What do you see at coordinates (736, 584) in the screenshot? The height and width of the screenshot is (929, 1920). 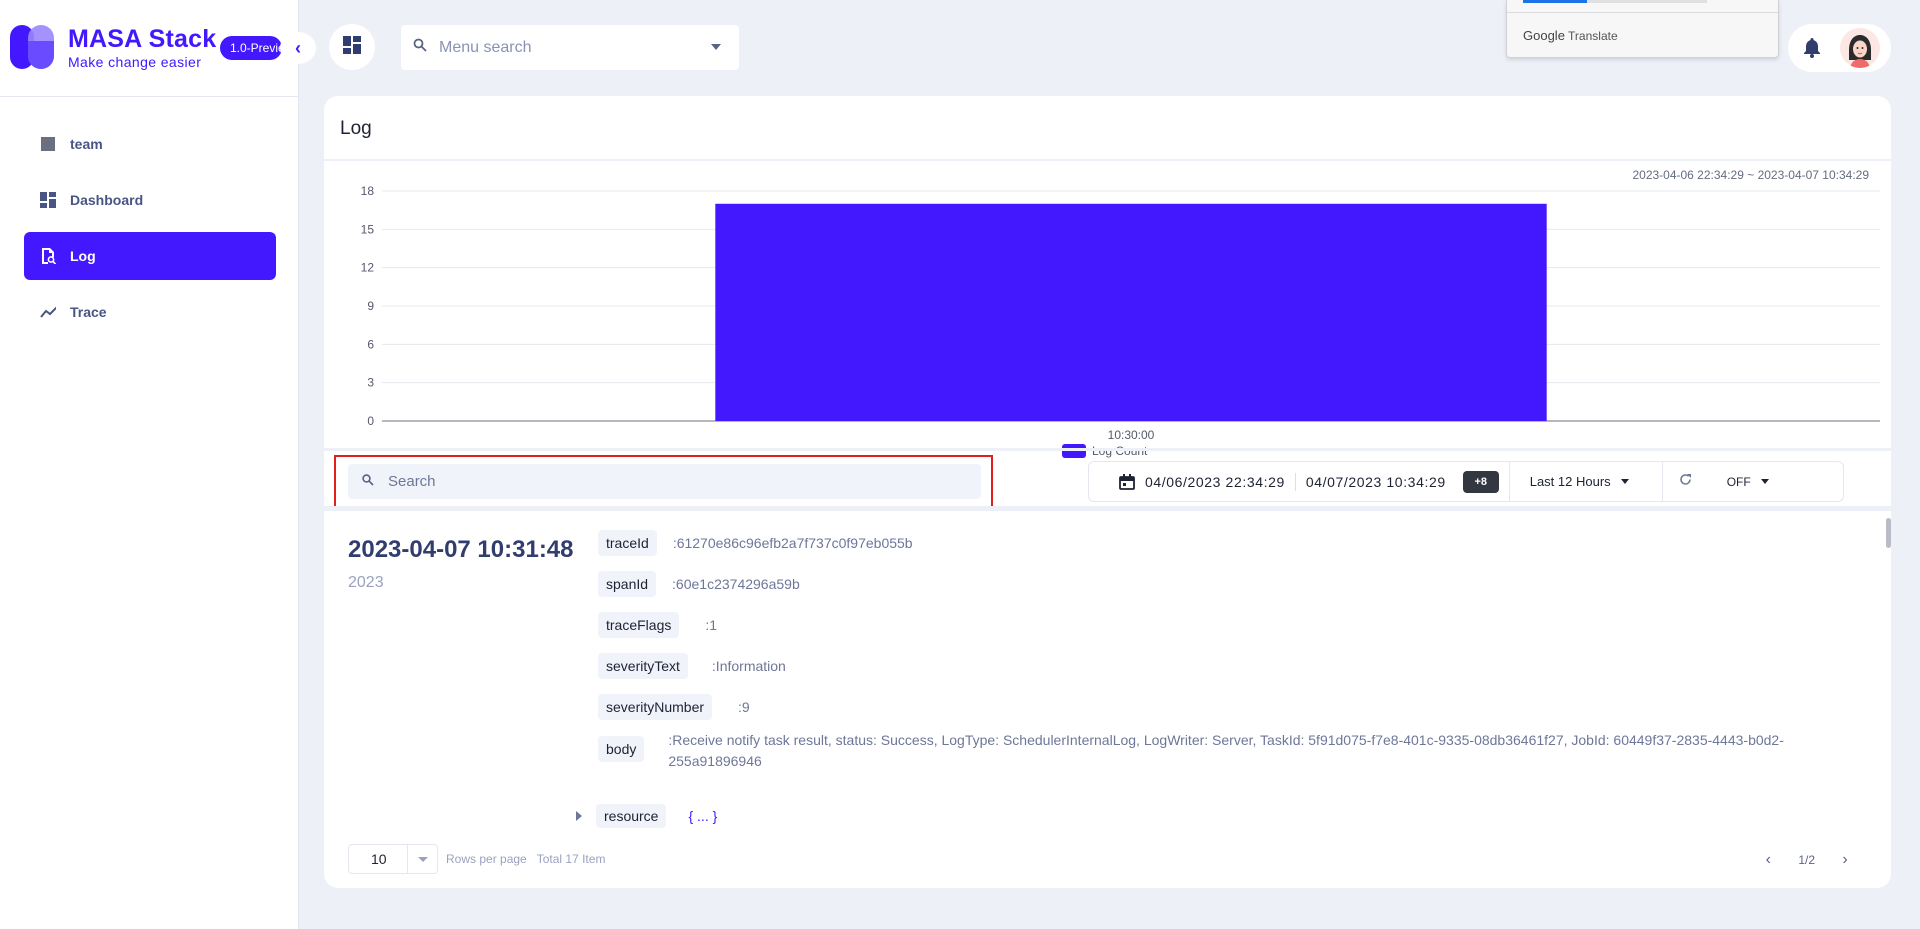 I see `field-value: :60e1c2374296a59b` at bounding box center [736, 584].